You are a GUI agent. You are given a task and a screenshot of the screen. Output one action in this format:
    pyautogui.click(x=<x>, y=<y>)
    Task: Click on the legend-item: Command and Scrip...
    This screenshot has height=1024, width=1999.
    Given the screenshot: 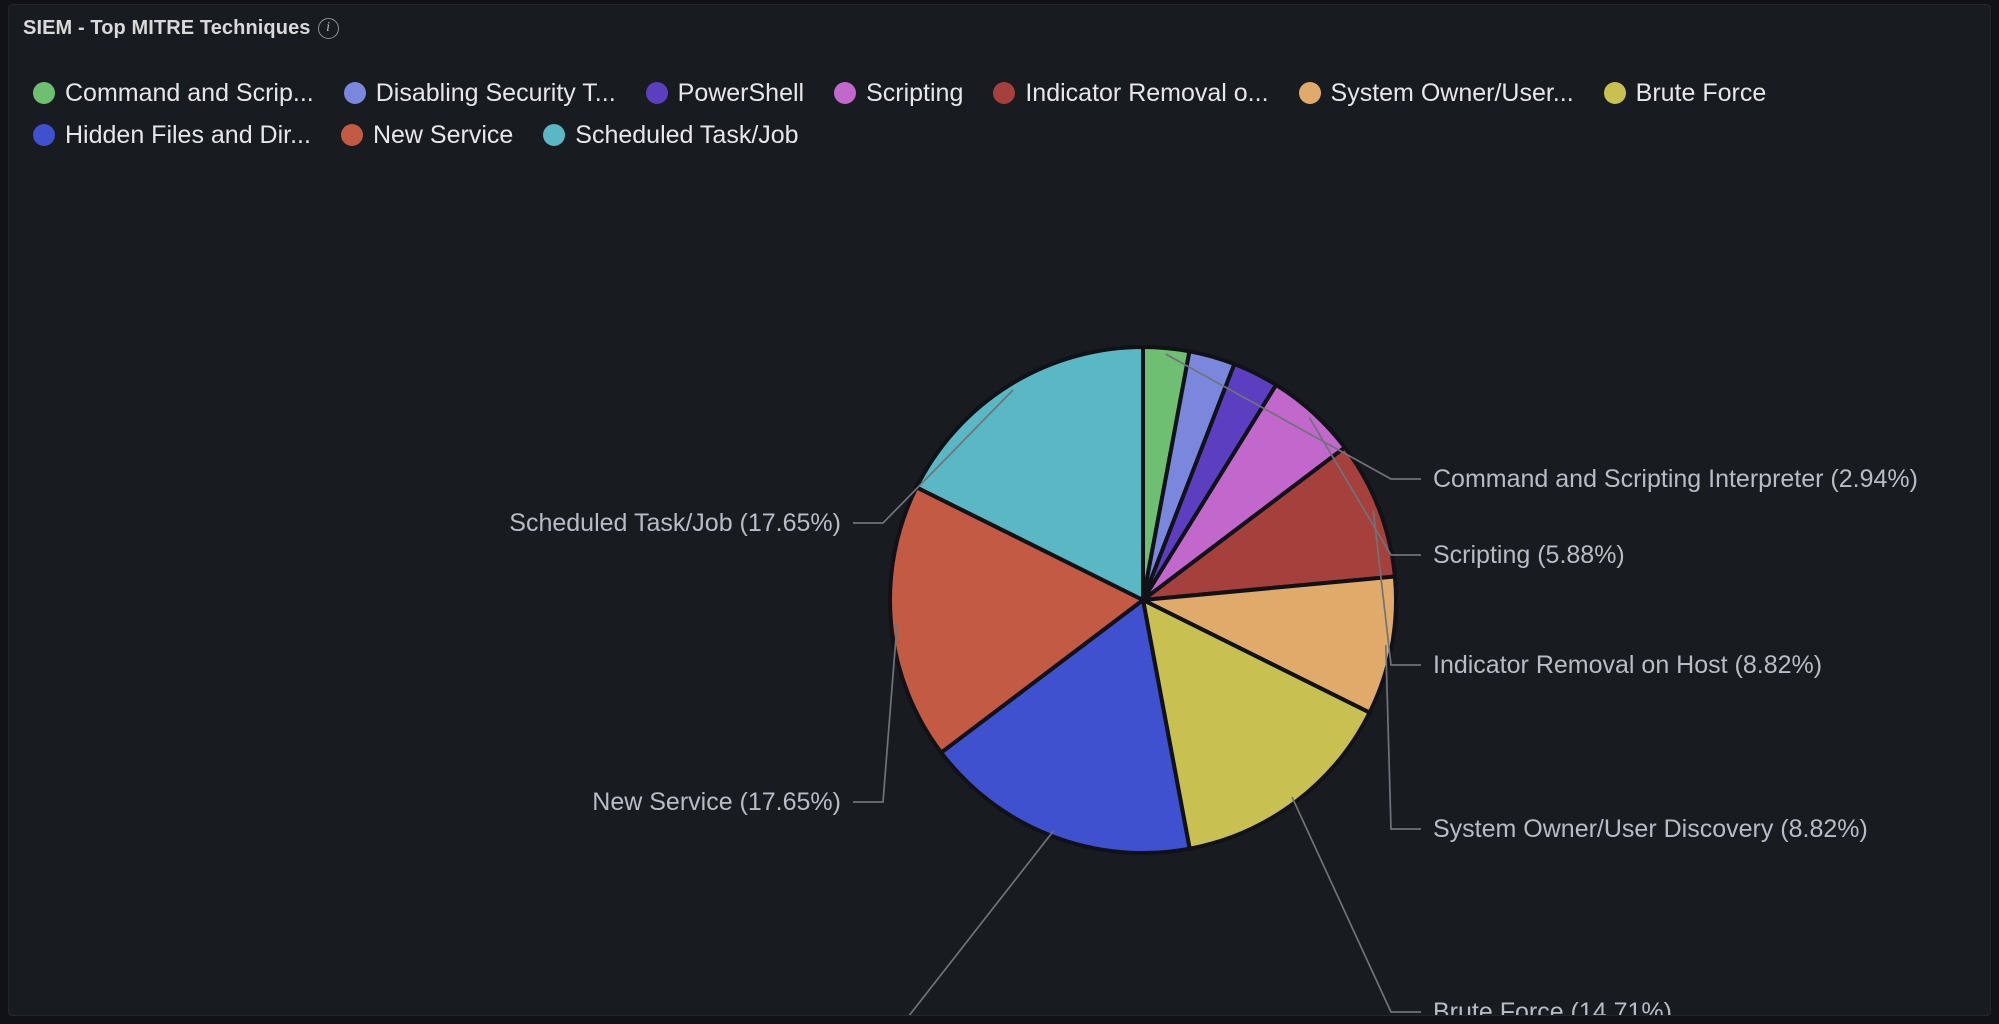 What is the action you would take?
    pyautogui.click(x=173, y=93)
    